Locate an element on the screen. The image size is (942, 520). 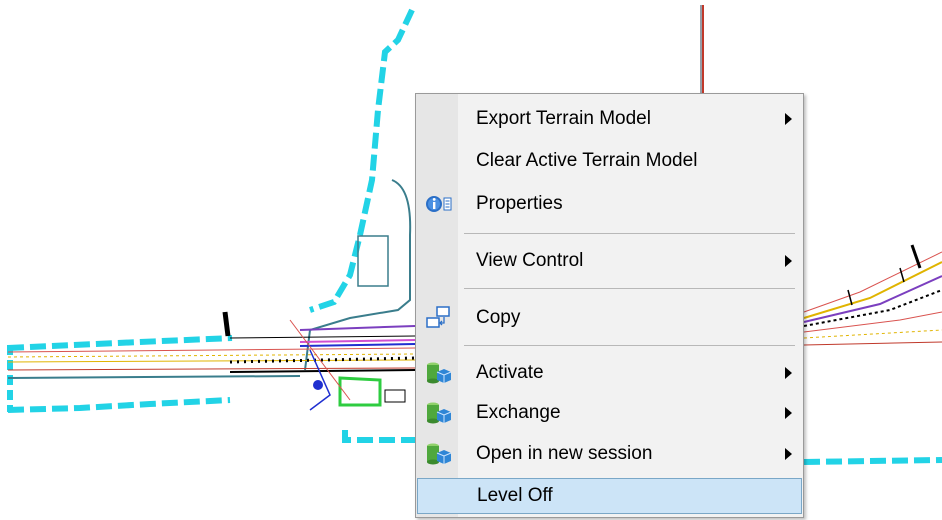
menu-item-exchange: Exchange is located at coordinates (609, 413).